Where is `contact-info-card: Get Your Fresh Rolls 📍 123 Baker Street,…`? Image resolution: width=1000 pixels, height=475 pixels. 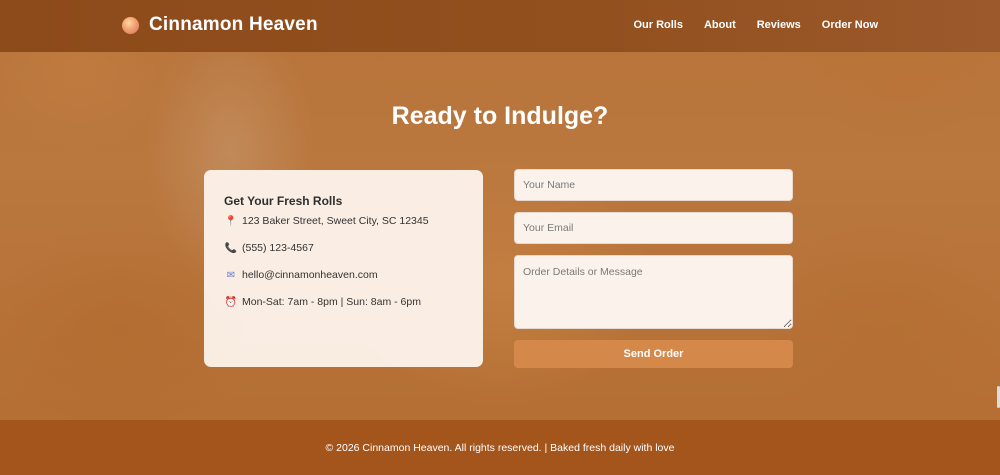 contact-info-card: Get Your Fresh Rolls 📍 123 Baker Street,… is located at coordinates (343, 268).